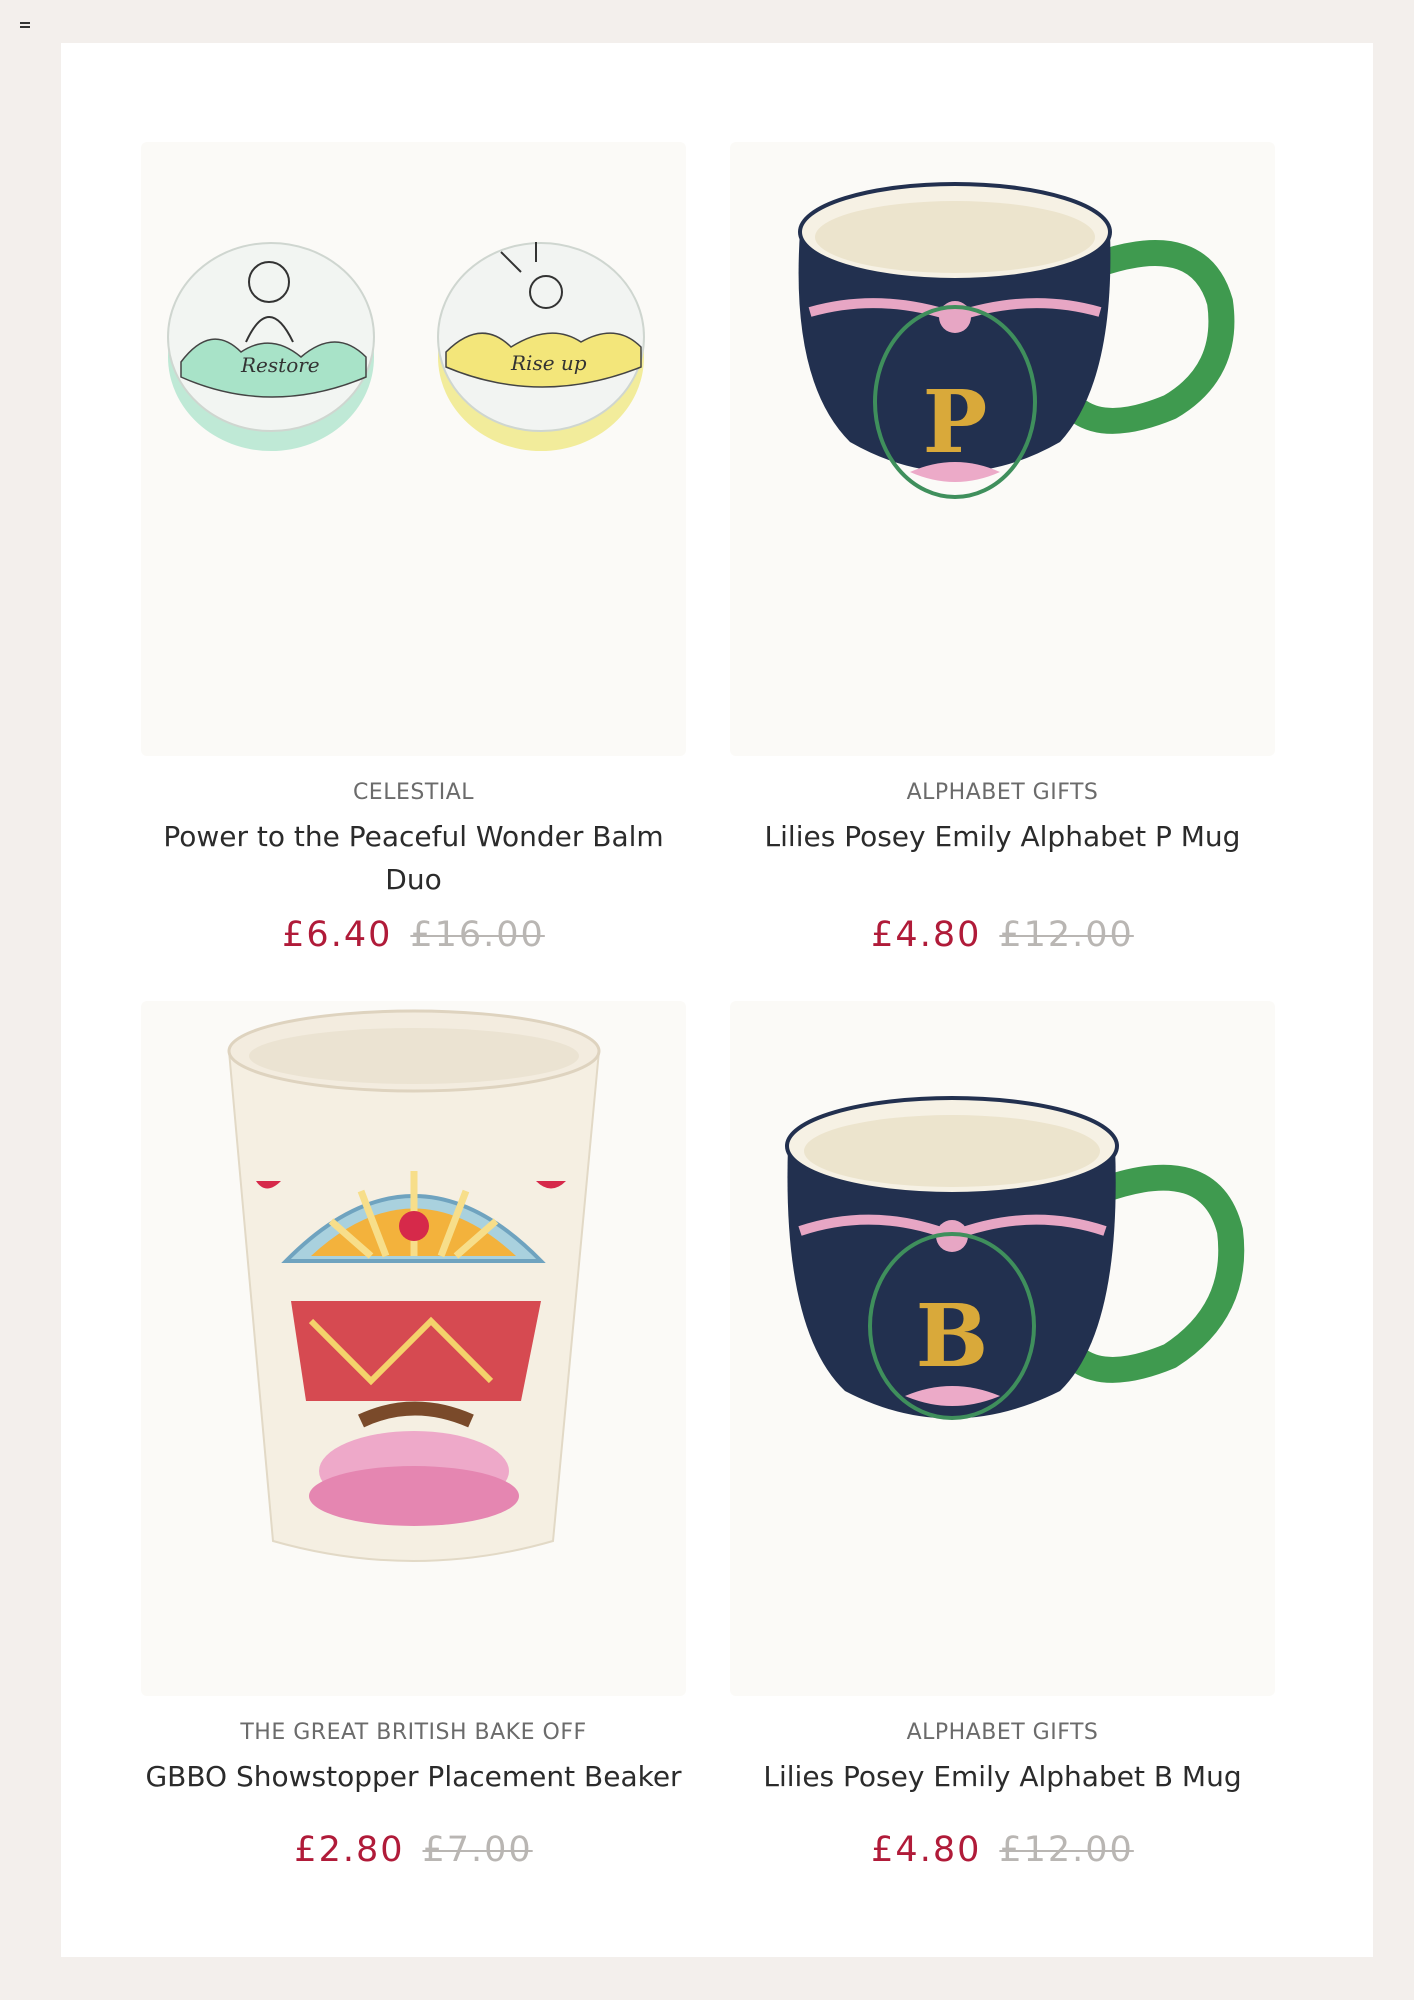 The height and width of the screenshot is (2000, 1414). Describe the element at coordinates (413, 1850) in the screenshot. I see `product-prices: £2.80 £7.00` at that location.